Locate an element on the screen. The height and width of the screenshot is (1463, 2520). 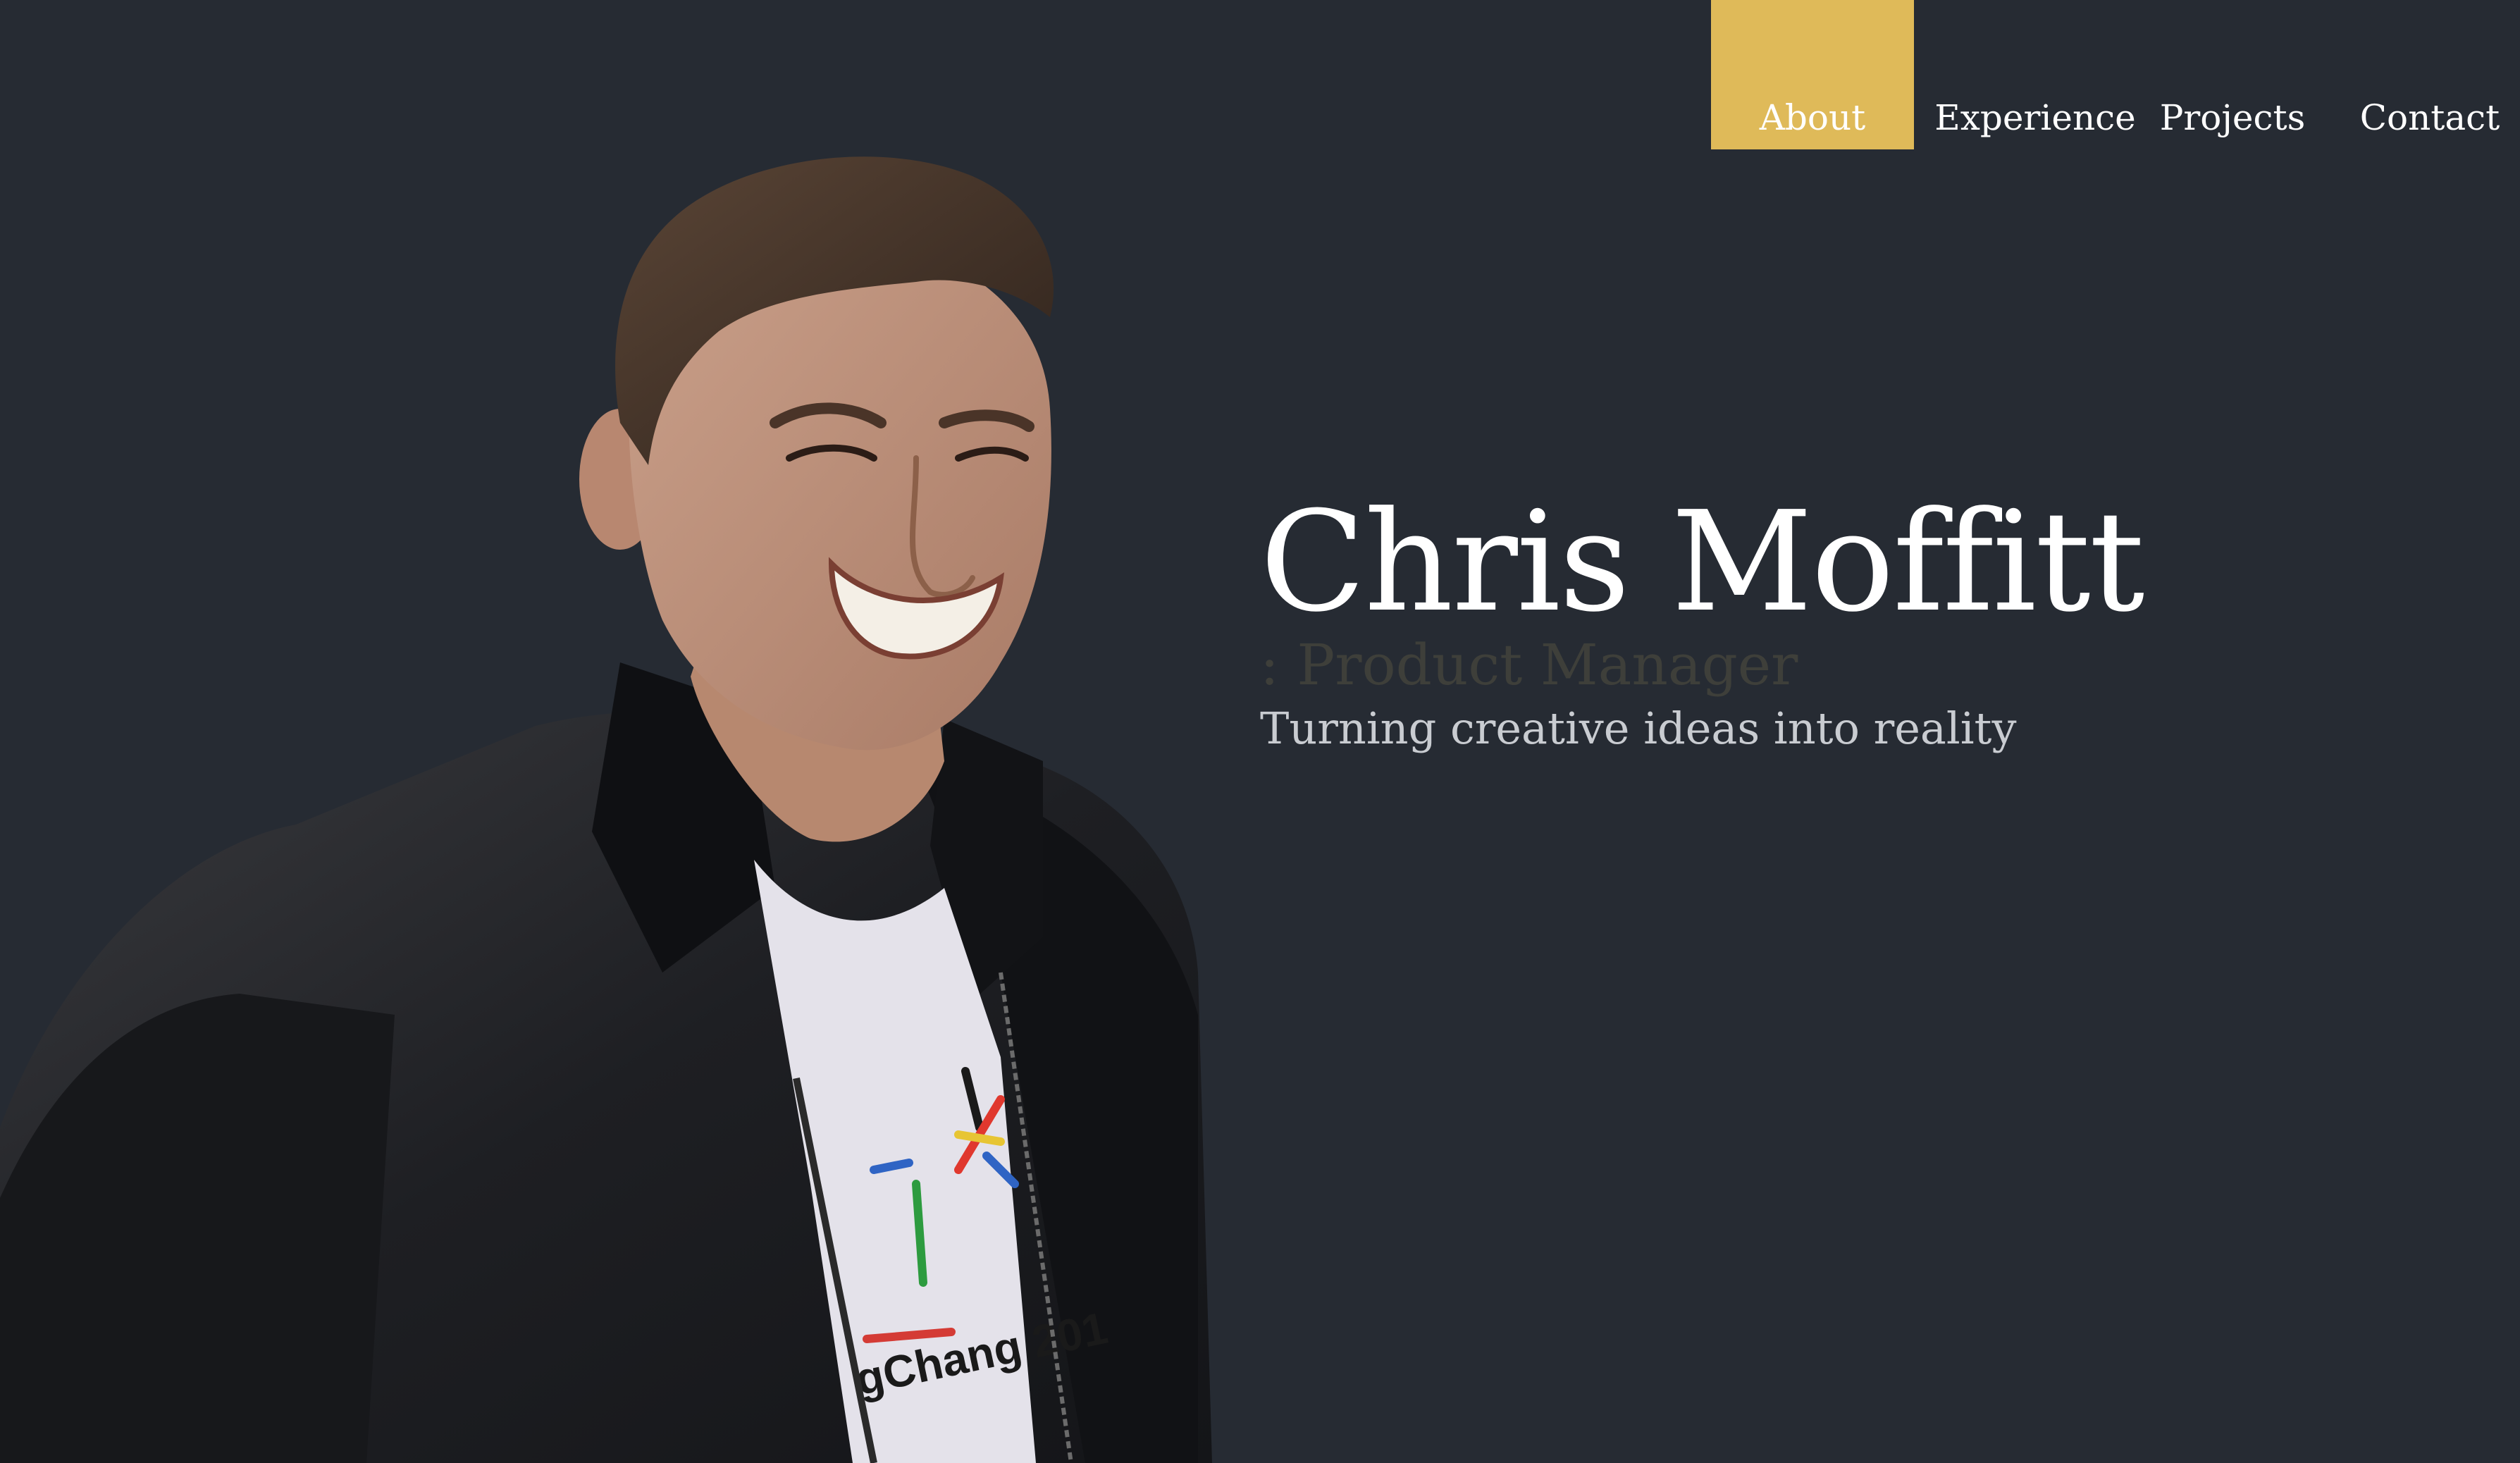
nav-item-about-label: About is located at coordinates (1812, 117).